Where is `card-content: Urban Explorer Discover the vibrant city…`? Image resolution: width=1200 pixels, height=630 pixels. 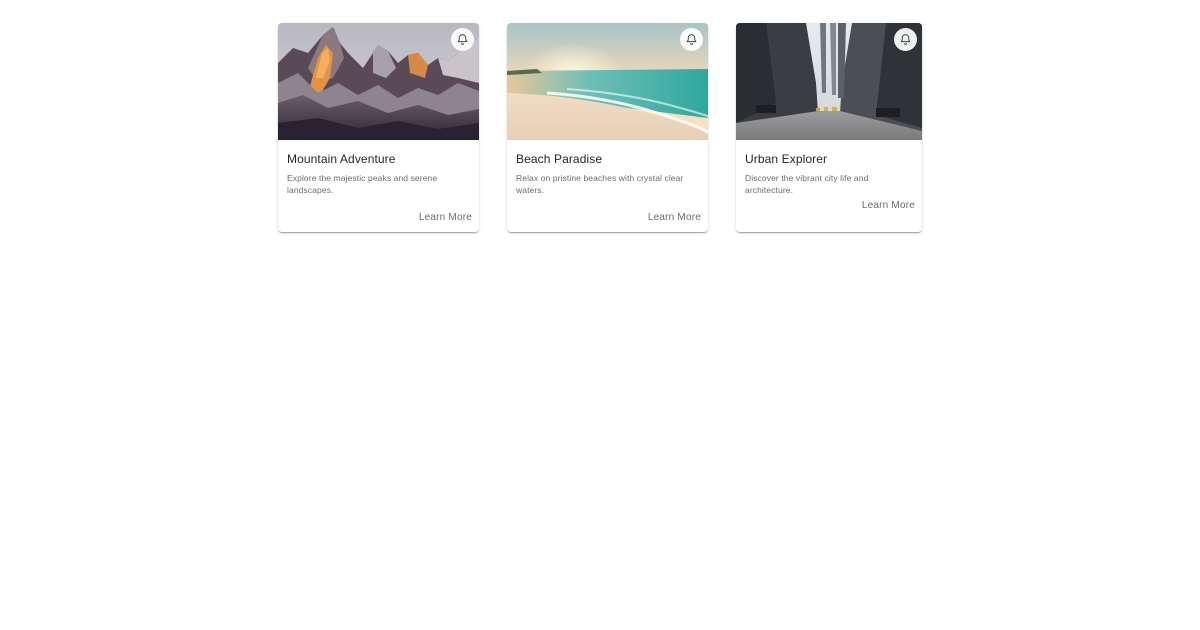
card-content: Urban Explorer Discover the vibrant city… is located at coordinates (829, 168).